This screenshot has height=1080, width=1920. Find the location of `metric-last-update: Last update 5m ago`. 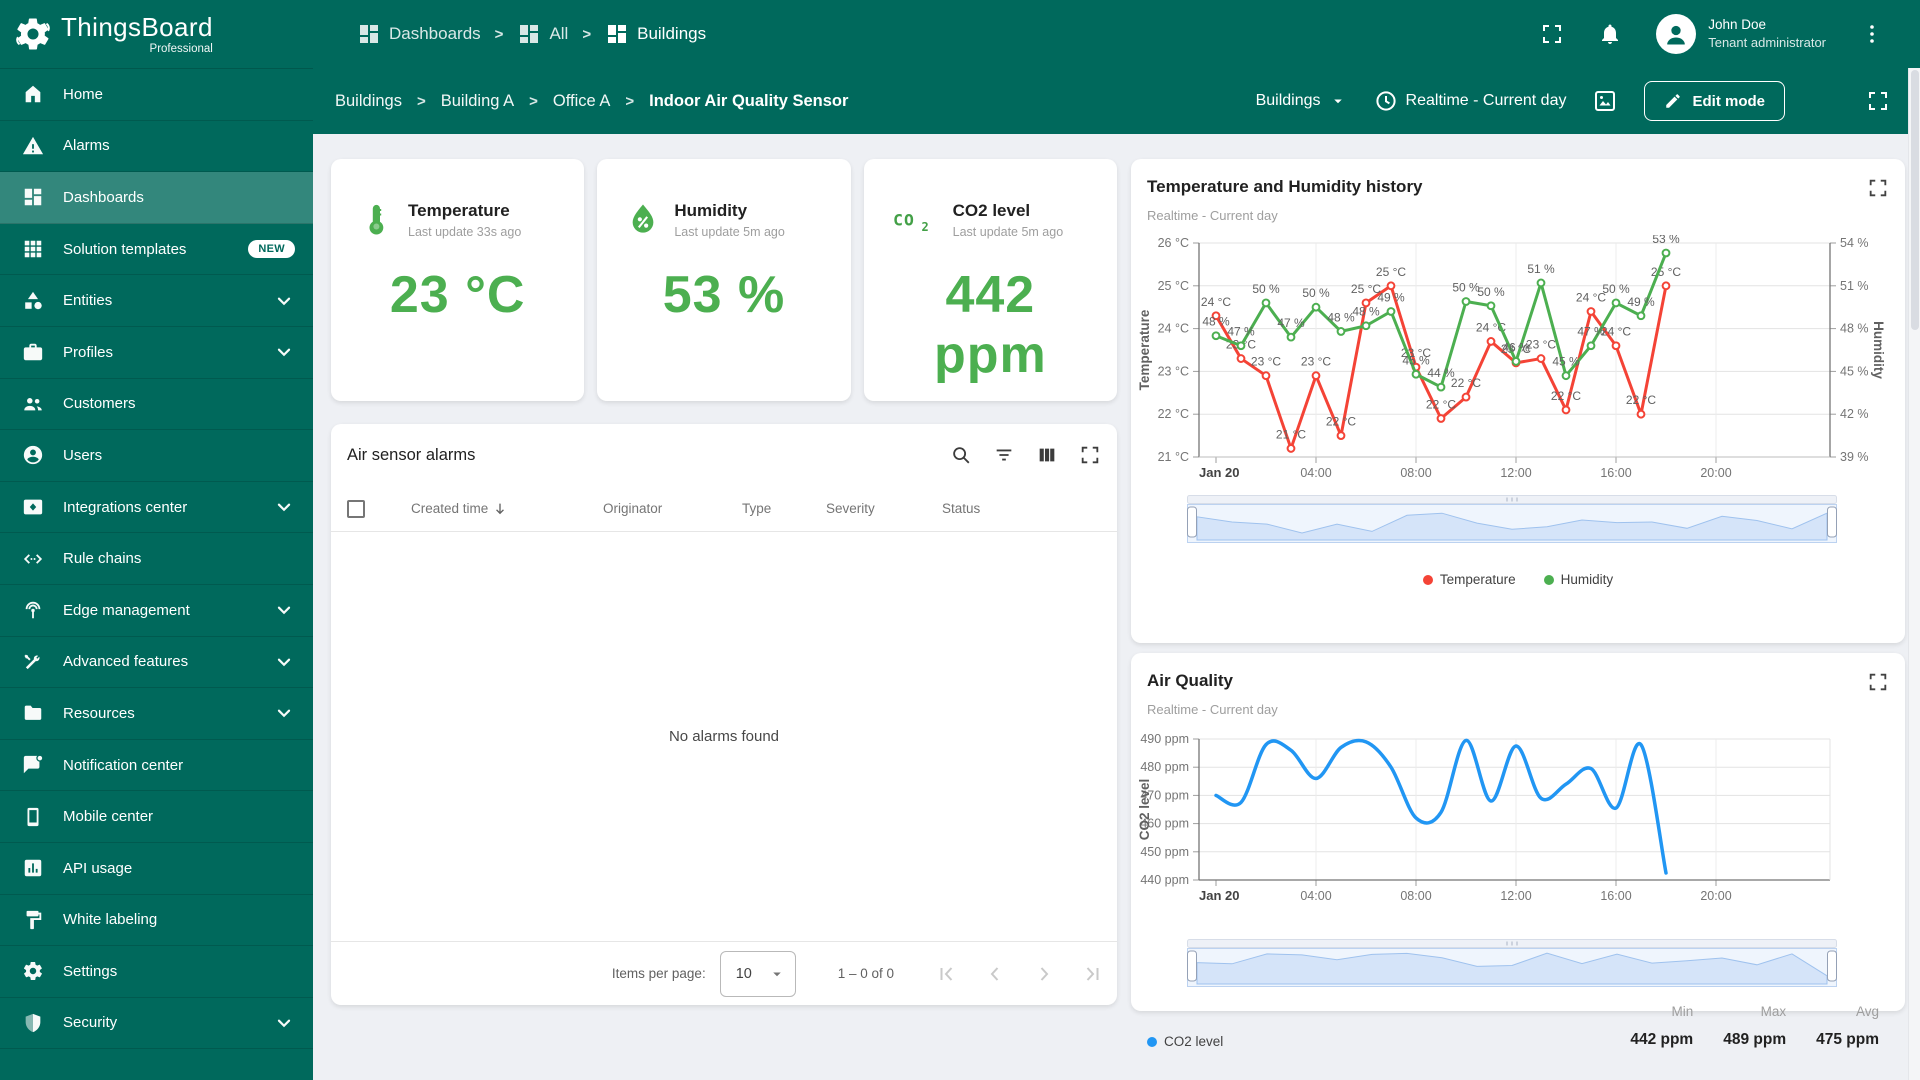

metric-last-update: Last update 5m ago is located at coordinates (729, 232).